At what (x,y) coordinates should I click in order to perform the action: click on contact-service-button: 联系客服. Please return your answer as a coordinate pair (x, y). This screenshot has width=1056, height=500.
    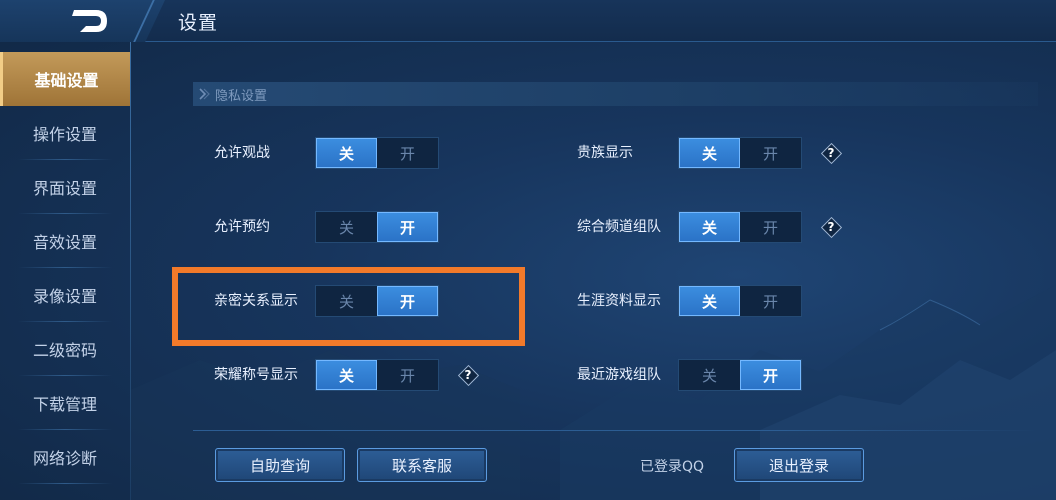
    Looking at the image, I should click on (422, 465).